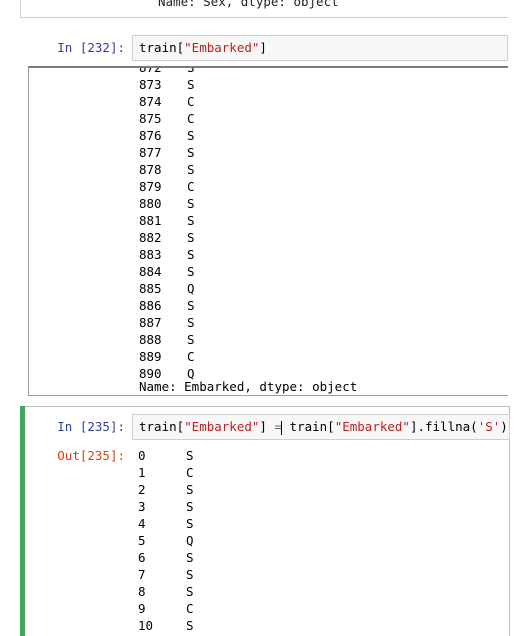 The height and width of the screenshot is (636, 520). I want to click on series-row: 875 C, so click(167, 118).